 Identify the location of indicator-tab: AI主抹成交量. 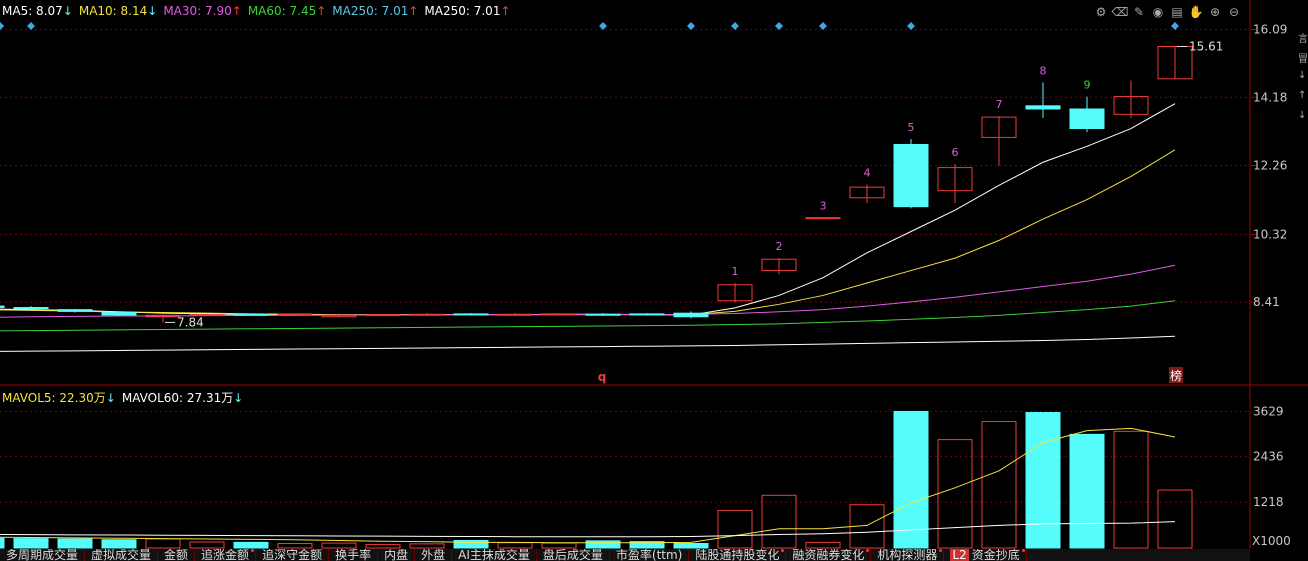
(494, 555).